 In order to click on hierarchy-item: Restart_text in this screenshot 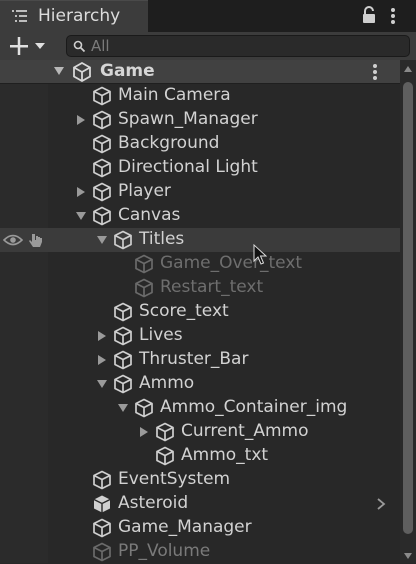, I will do `click(200, 288)`.